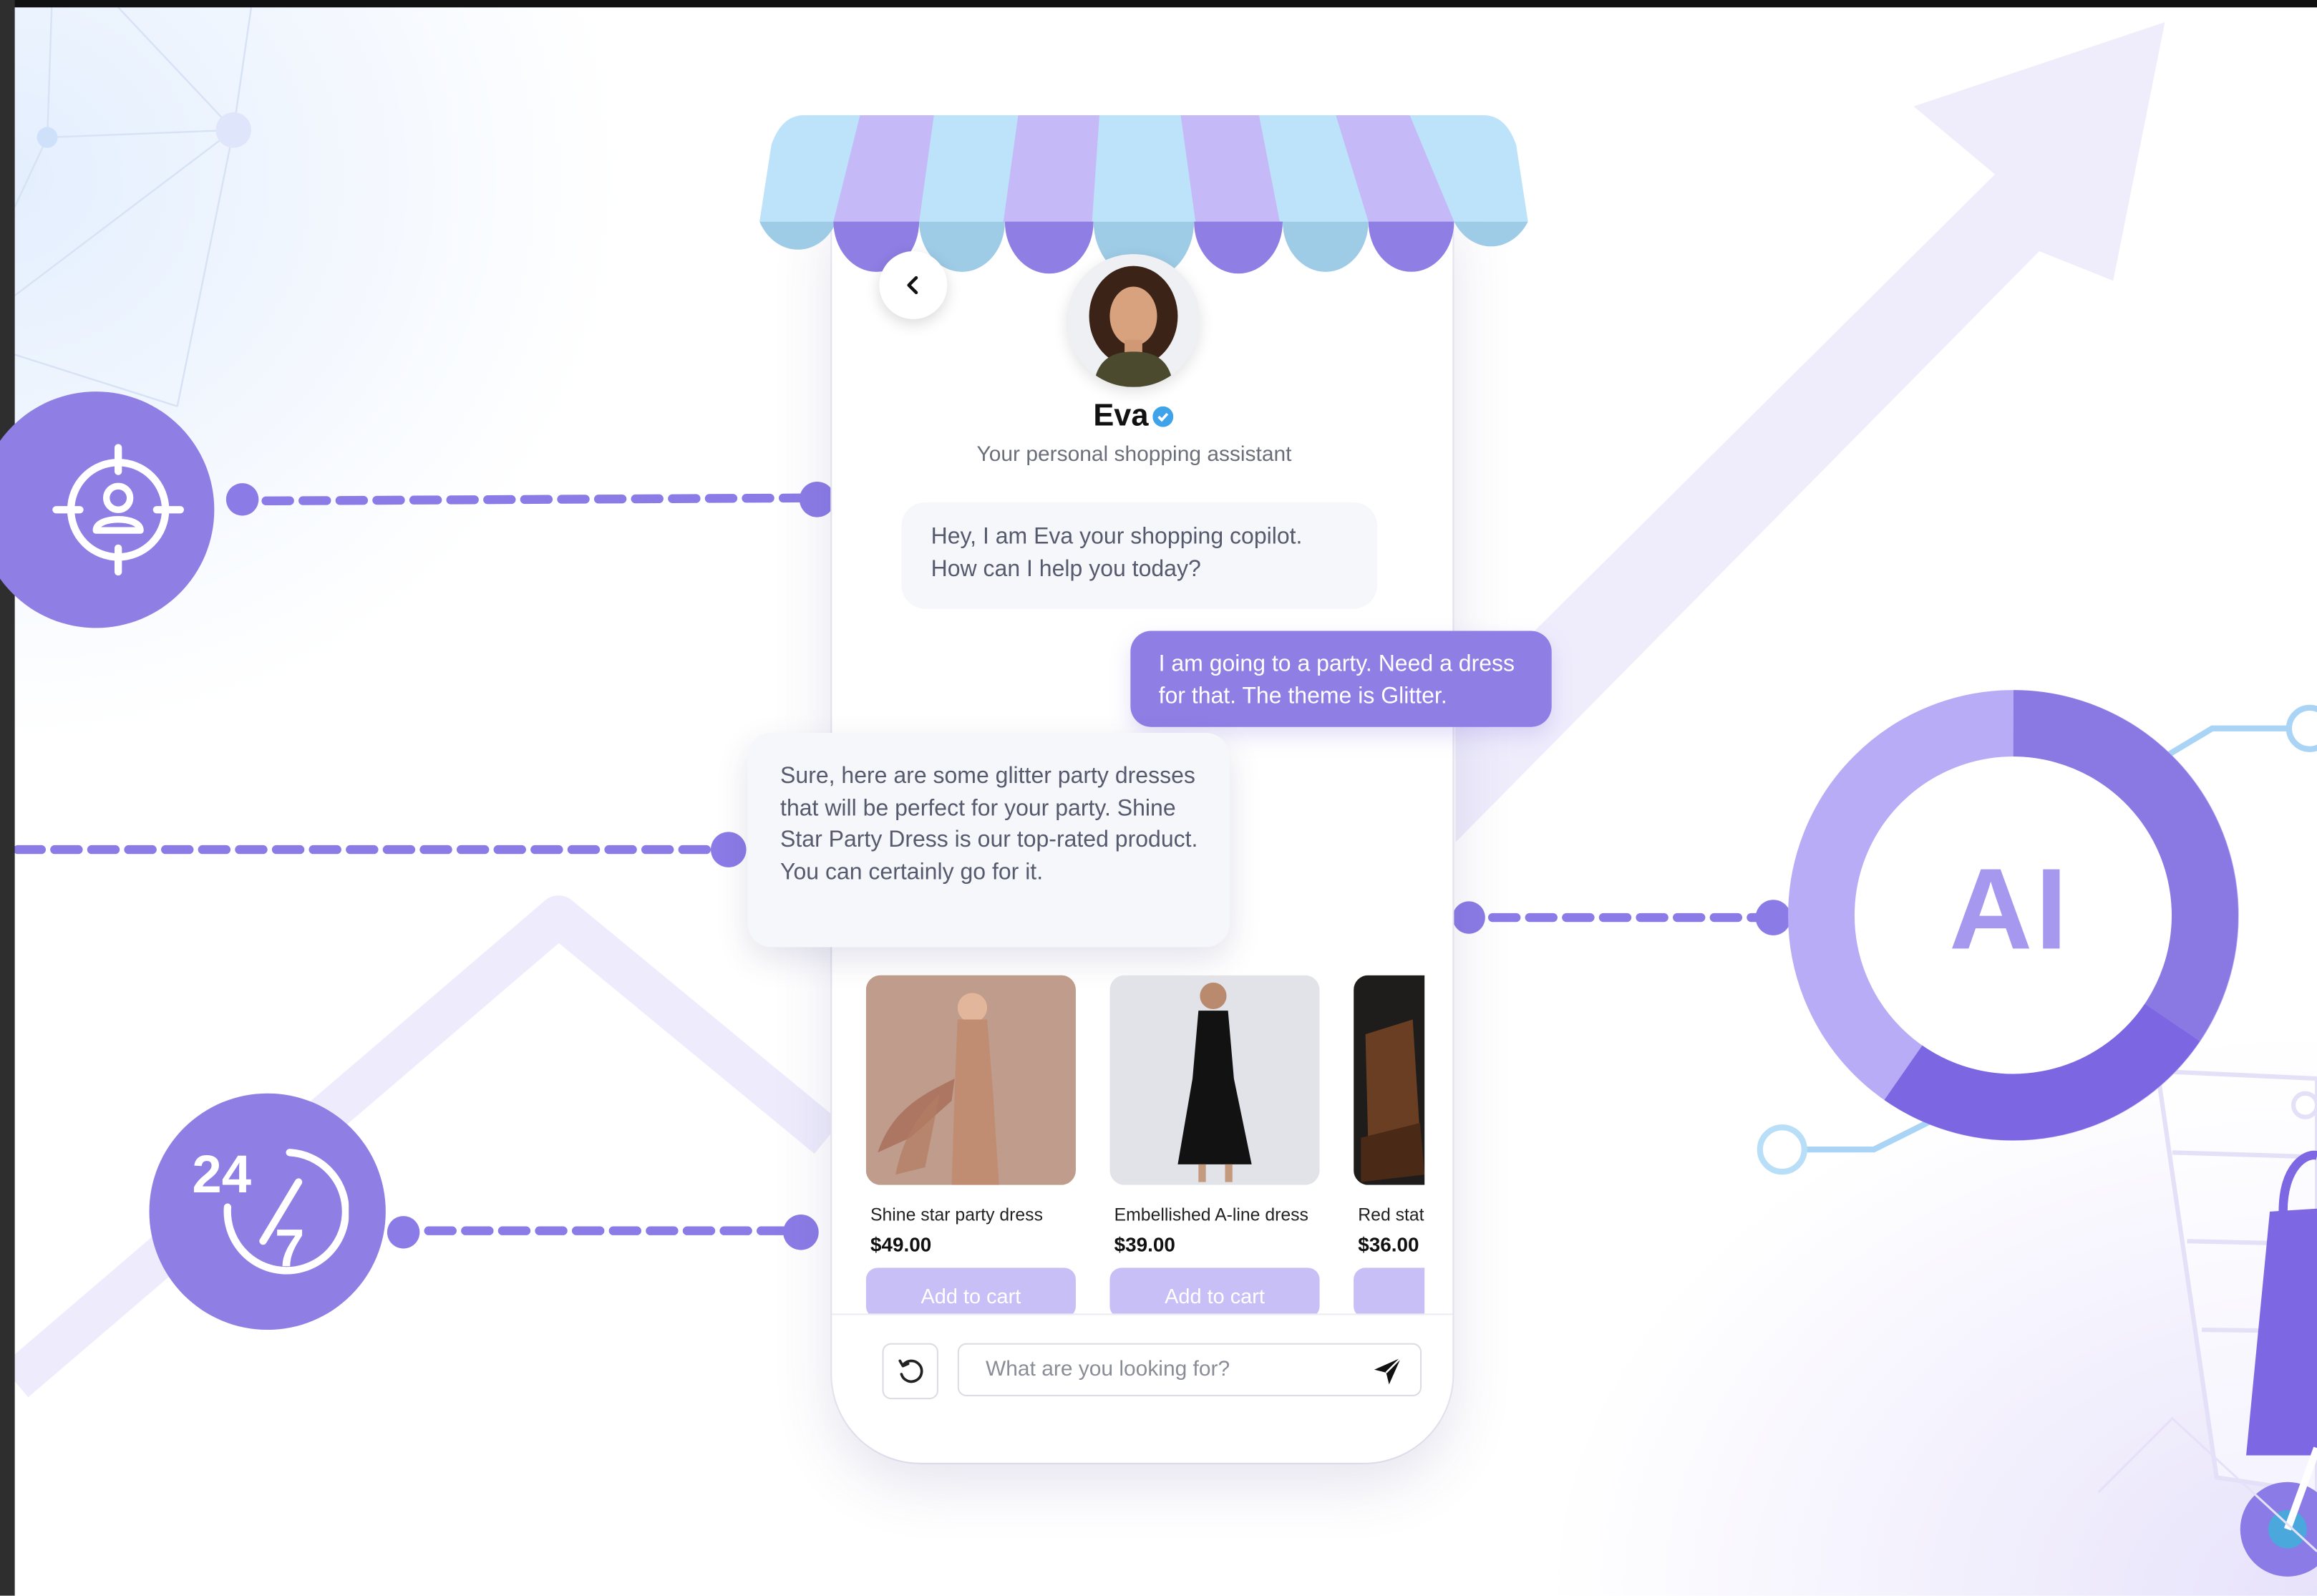  Describe the element at coordinates (221, 1174) in the screenshot. I see `svg-text: 24` at that location.